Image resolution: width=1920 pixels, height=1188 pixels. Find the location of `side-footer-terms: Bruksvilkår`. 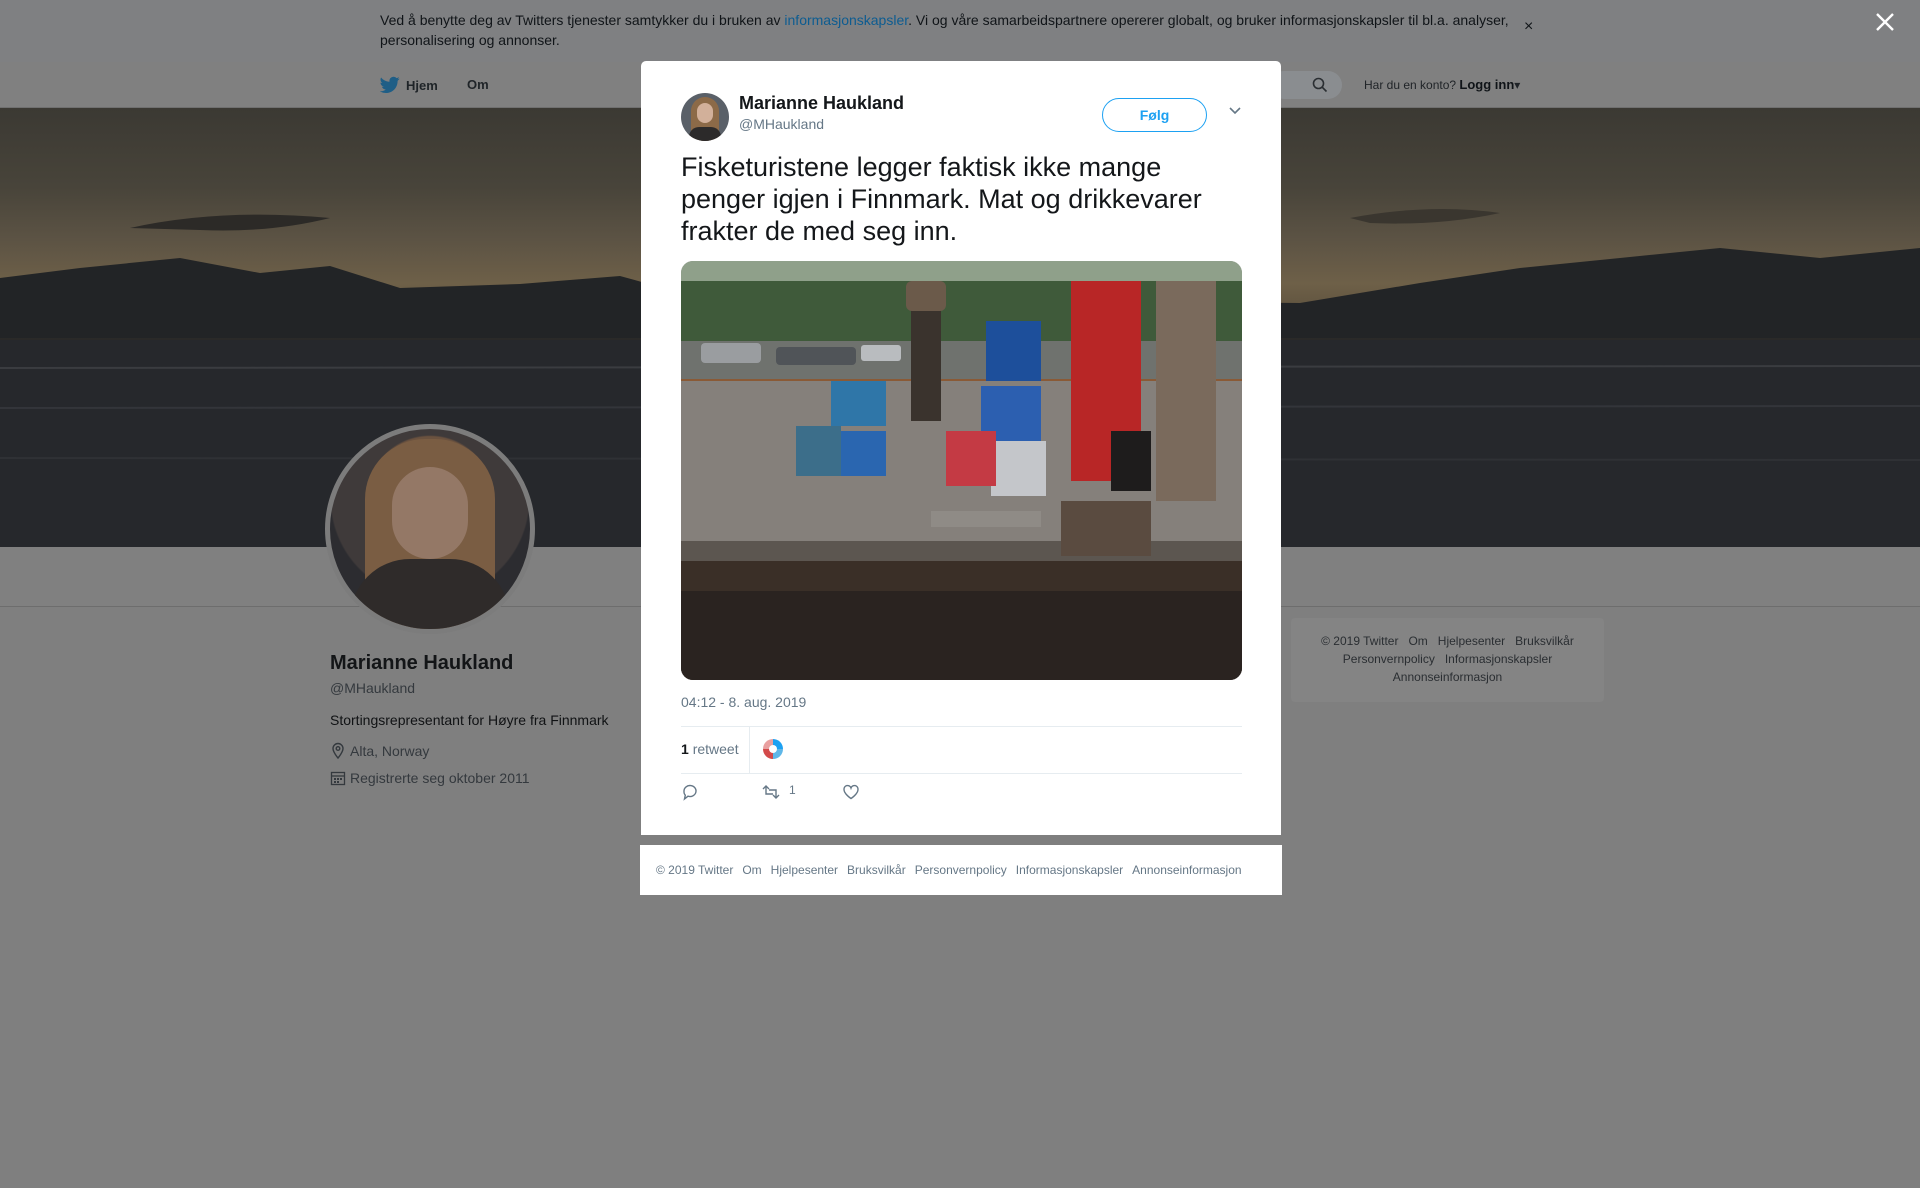

side-footer-terms: Bruksvilkår is located at coordinates (1544, 641).